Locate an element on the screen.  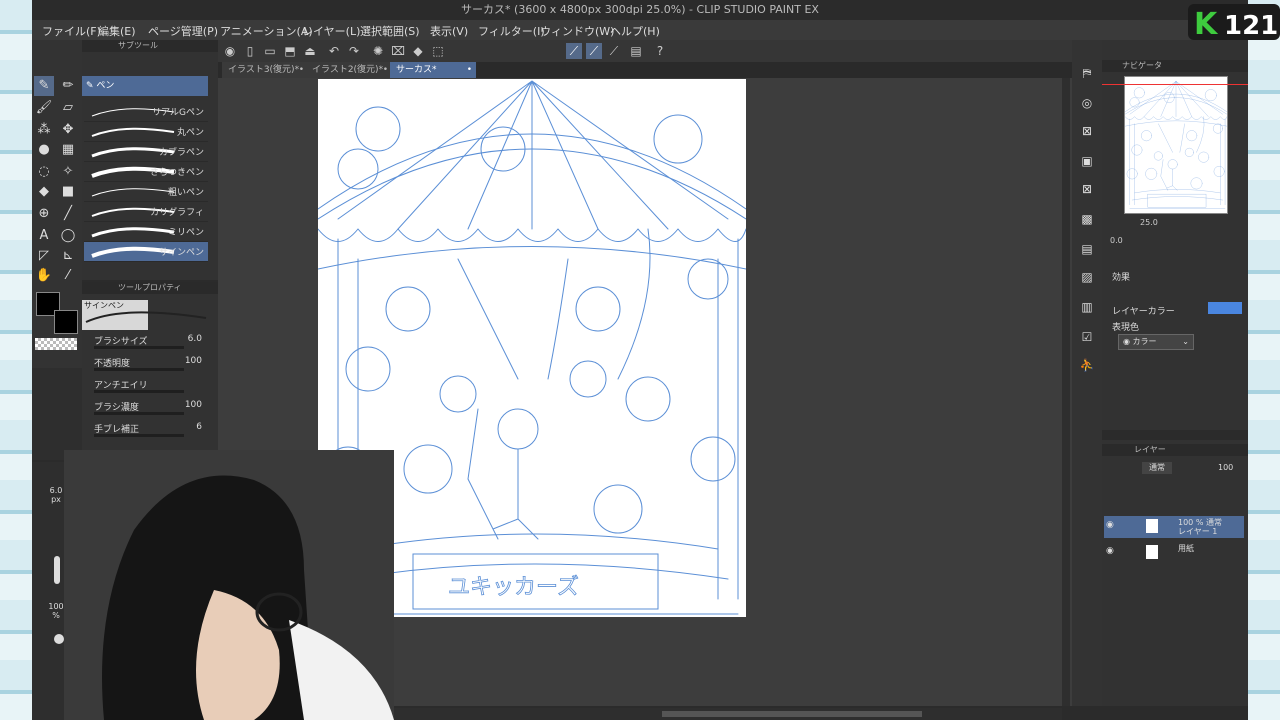
property-row: ブラシ濃度 100 is located at coordinates (154, 408).